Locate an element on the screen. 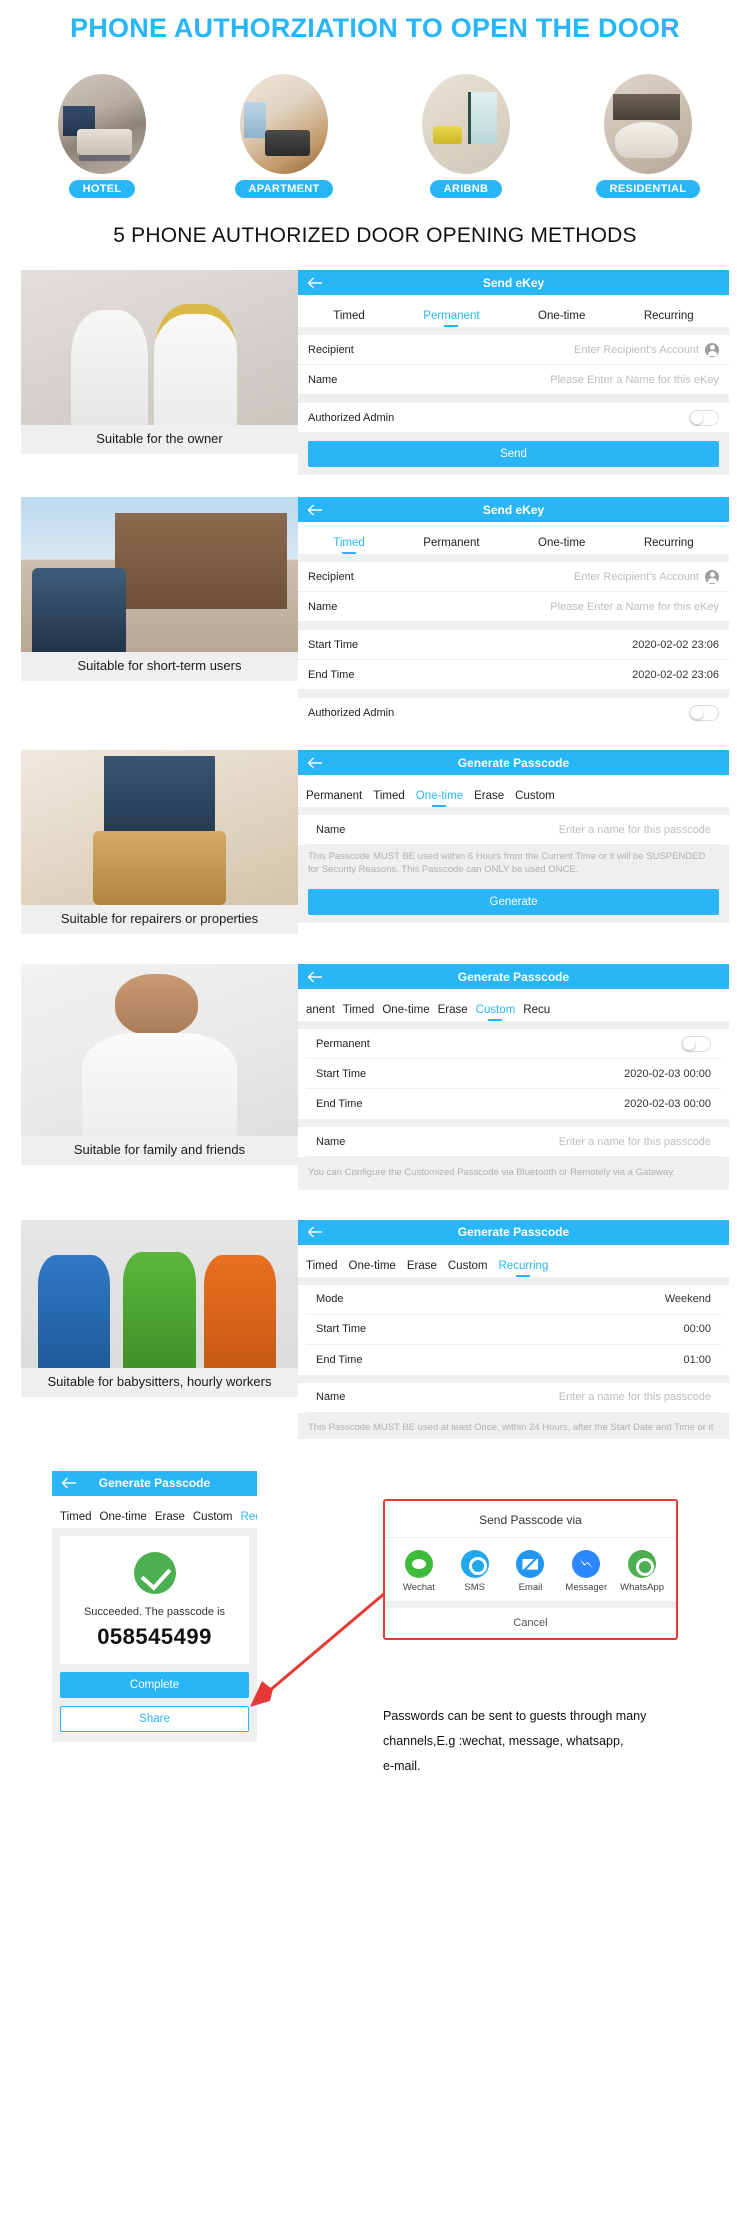  end-time-value: 2020-02-02 23:06 is located at coordinates (675, 675).